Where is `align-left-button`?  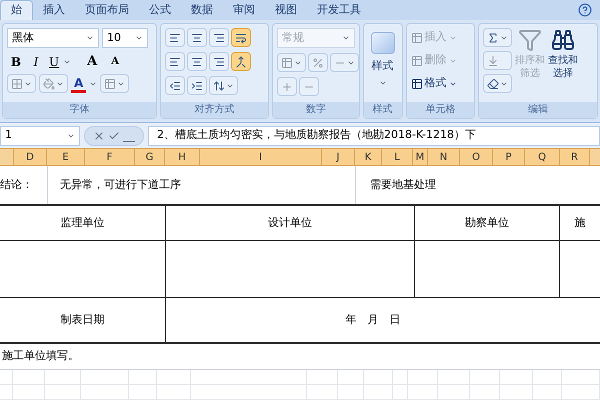
align-left-button is located at coordinates (174, 61).